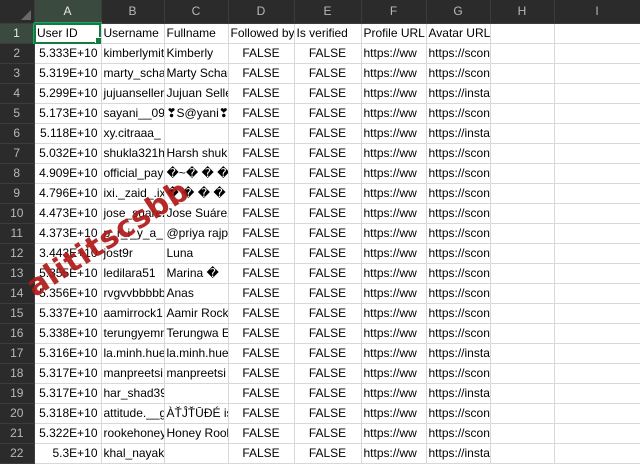  Describe the element at coordinates (68, 53) in the screenshot. I see `cell-user-id: 5.333E+10` at that location.